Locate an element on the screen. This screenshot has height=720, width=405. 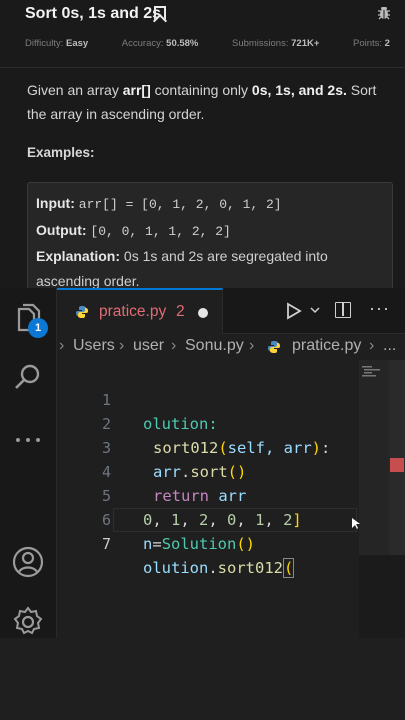
minimap-code-preview is located at coordinates (371, 371).